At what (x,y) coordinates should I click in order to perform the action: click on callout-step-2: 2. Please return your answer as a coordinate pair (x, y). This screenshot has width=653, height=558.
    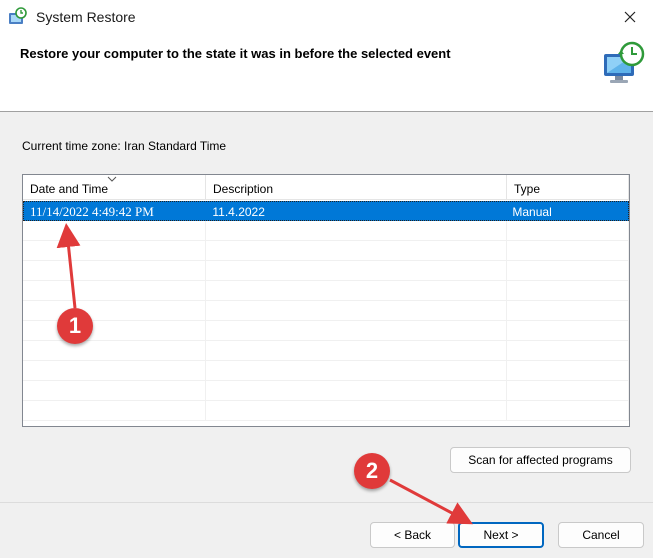
    Looking at the image, I should click on (372, 471).